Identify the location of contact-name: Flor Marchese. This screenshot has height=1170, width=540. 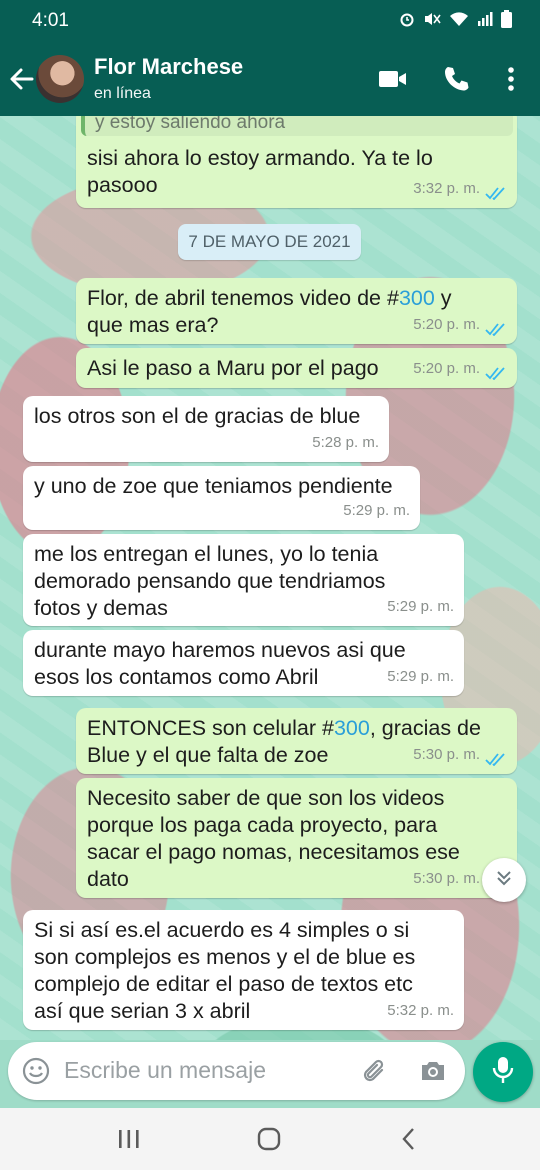
(168, 67).